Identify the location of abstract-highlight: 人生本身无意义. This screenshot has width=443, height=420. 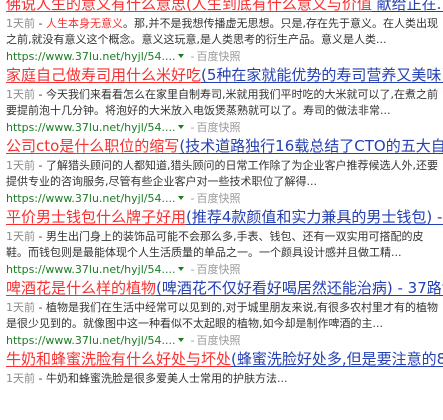
(84, 23).